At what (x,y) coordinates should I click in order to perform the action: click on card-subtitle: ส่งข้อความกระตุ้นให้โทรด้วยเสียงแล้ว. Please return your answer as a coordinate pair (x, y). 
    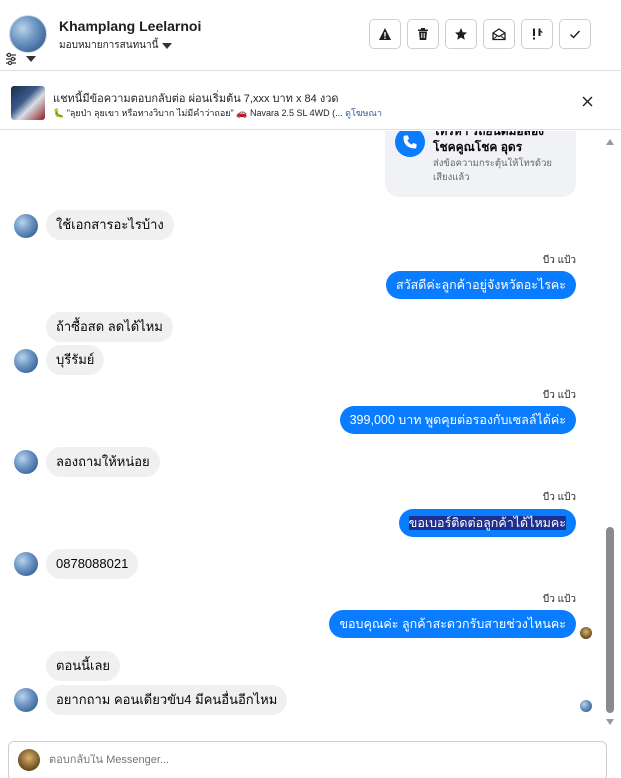
    Looking at the image, I should click on (492, 170).